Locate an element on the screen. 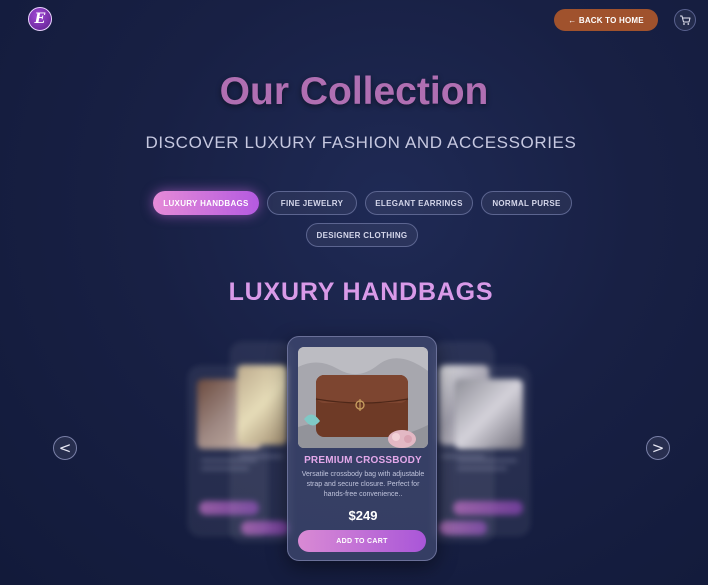  carousel-prev-button: < is located at coordinates (65, 448).